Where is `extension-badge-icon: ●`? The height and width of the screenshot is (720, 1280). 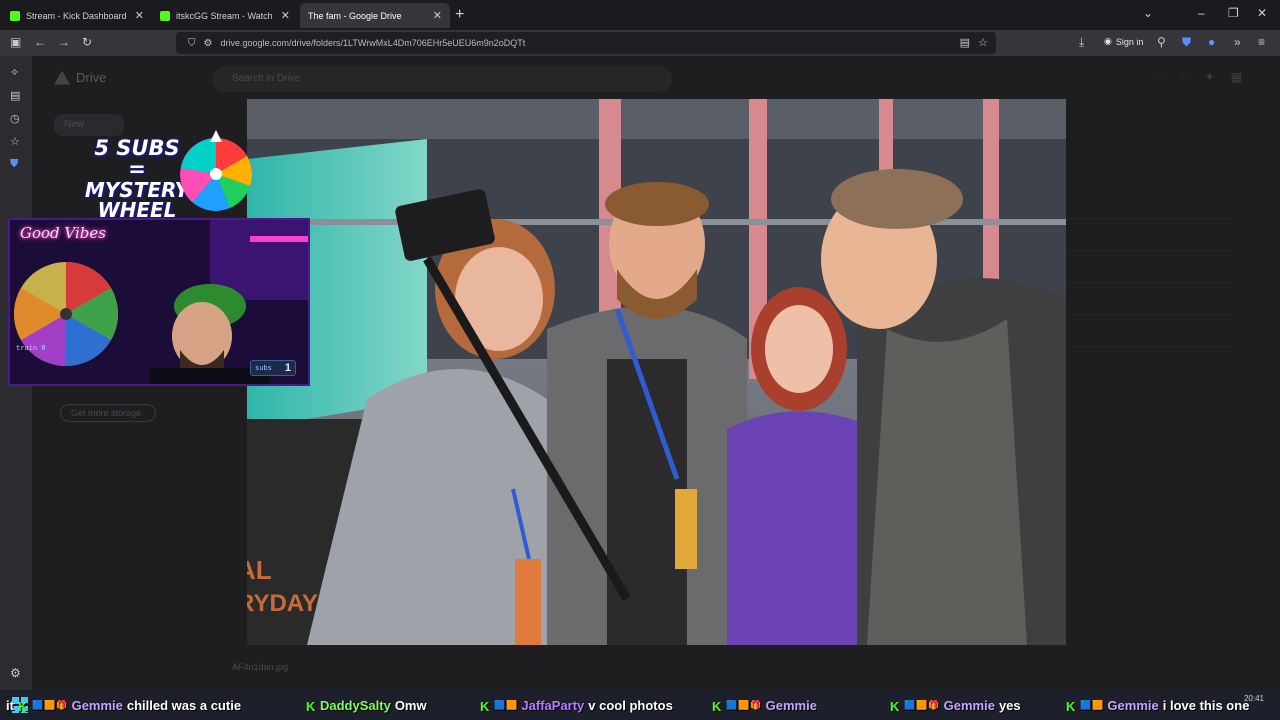
extension-badge-icon: ● is located at coordinates (1211, 42).